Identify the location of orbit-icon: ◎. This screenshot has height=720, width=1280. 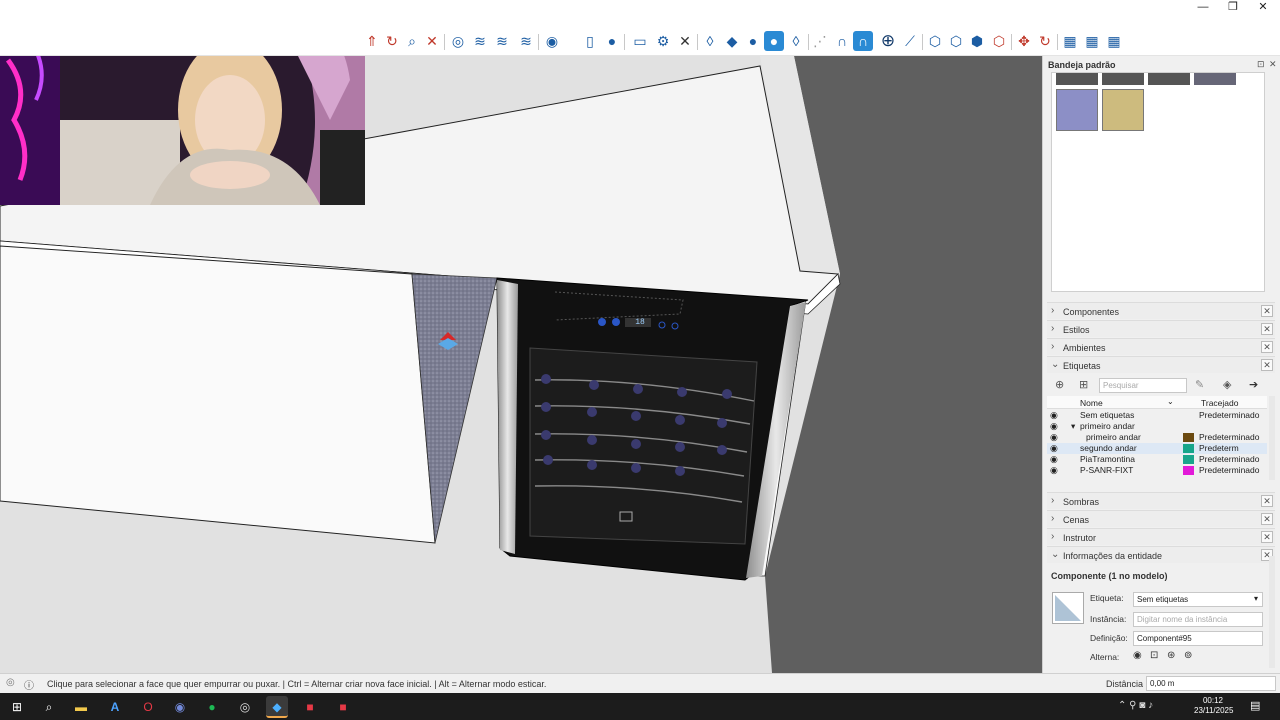
(458, 41).